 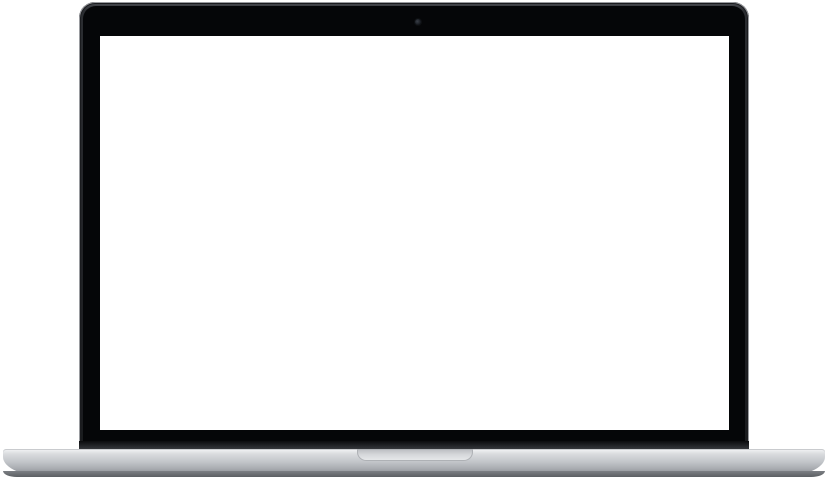 I want to click on laptop-base, so click(x=414, y=463).